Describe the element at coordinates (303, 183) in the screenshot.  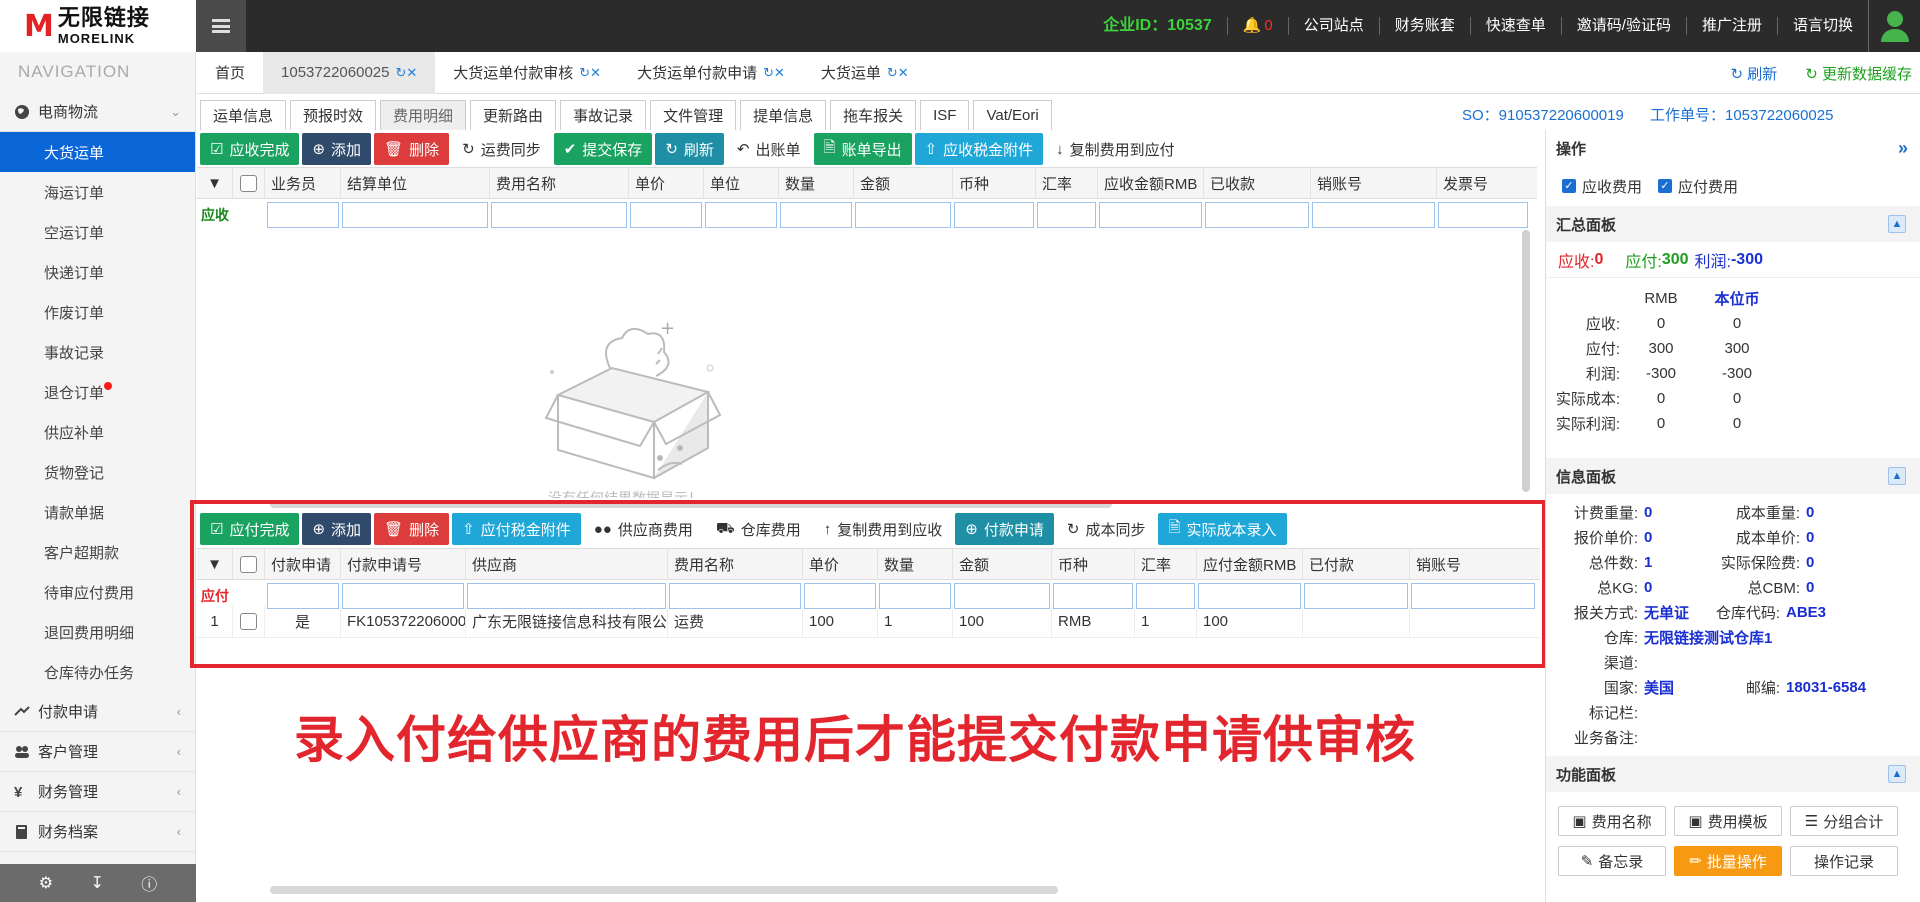
I see `col-salesman: 业务员` at that location.